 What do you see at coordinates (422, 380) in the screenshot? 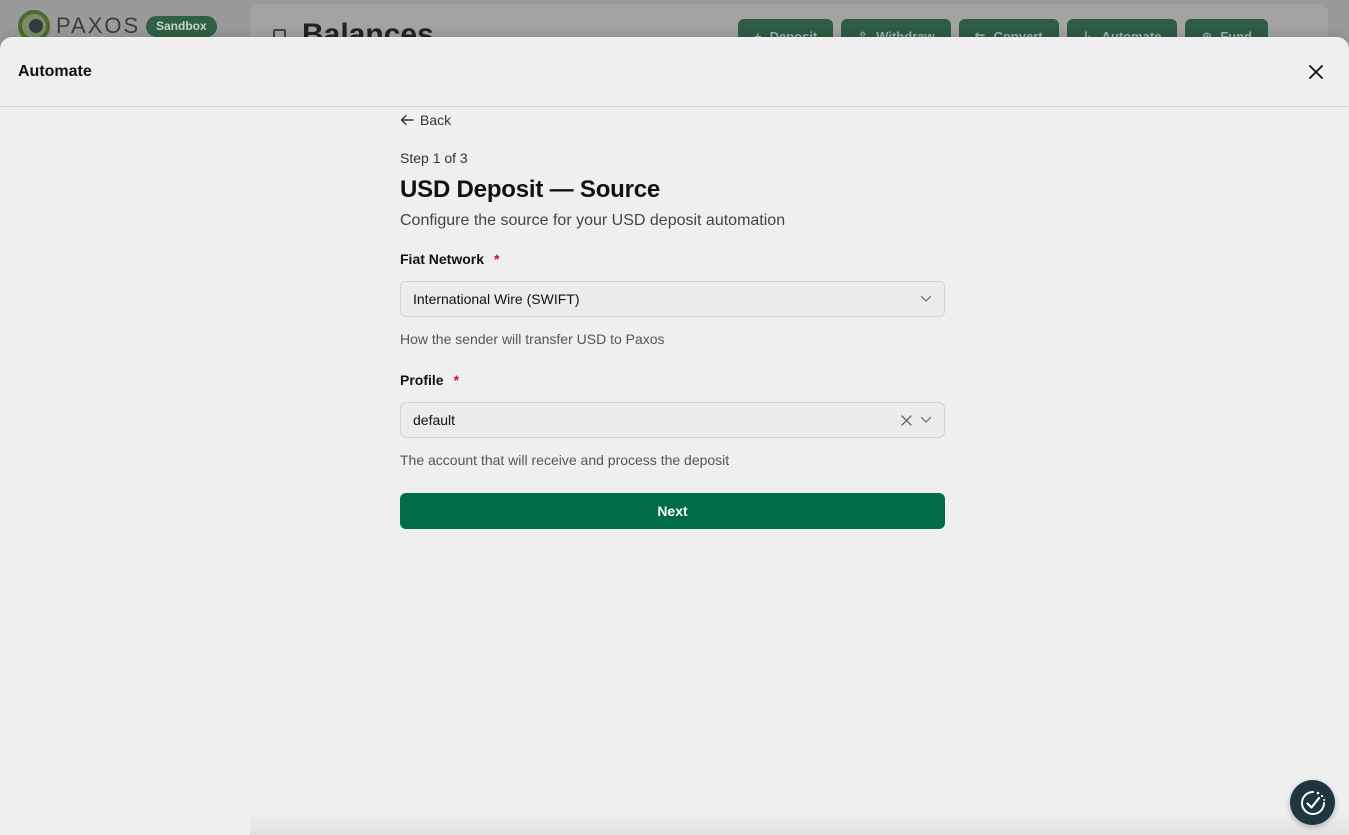
I see `profile-label-text: Profile` at bounding box center [422, 380].